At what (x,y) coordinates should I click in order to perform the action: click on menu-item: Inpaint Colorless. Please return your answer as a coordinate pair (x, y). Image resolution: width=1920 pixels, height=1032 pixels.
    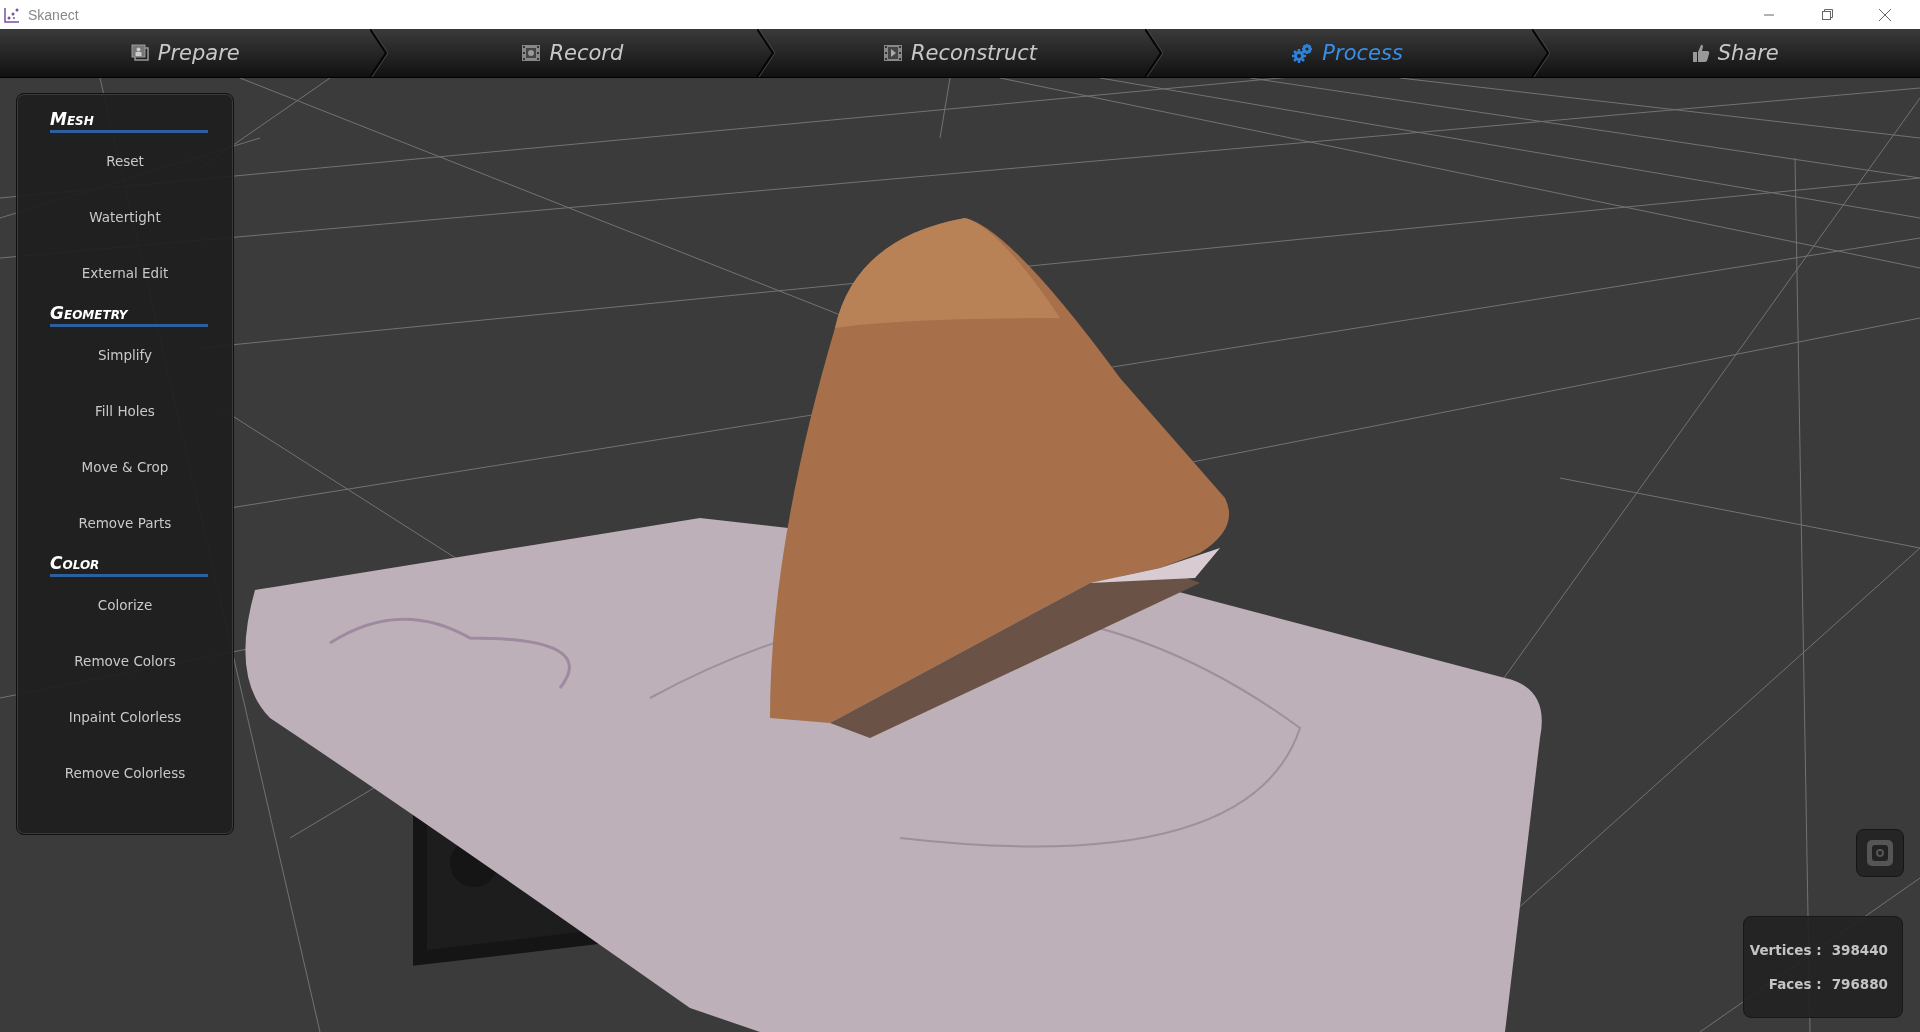
    Looking at the image, I should click on (125, 717).